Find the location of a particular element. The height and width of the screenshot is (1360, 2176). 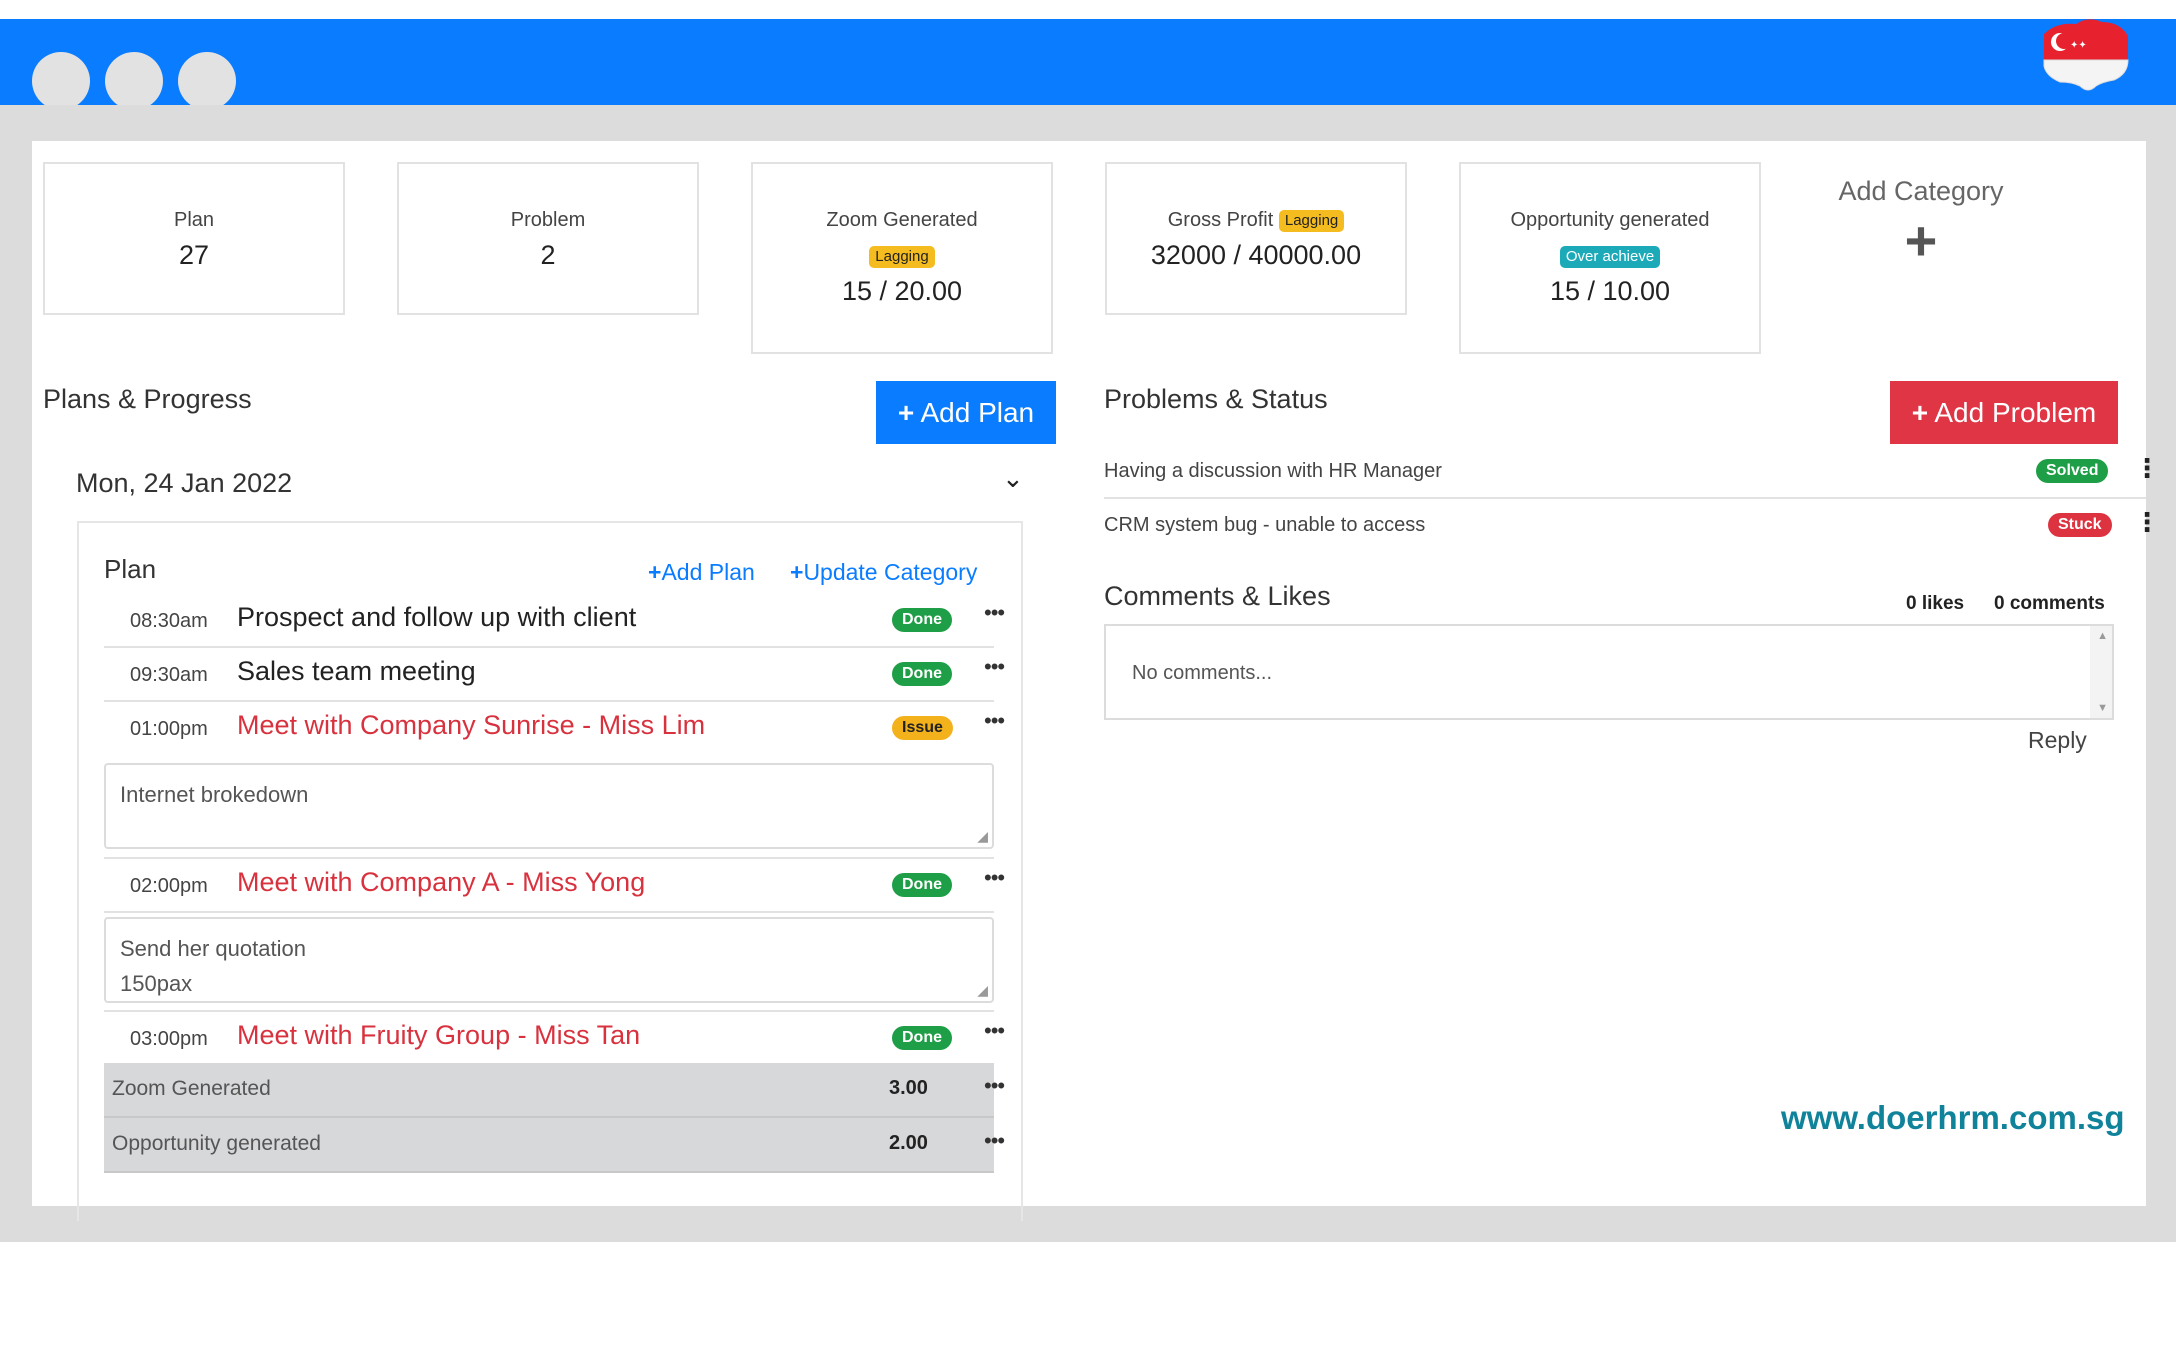

card-value: 27 is located at coordinates (194, 255).